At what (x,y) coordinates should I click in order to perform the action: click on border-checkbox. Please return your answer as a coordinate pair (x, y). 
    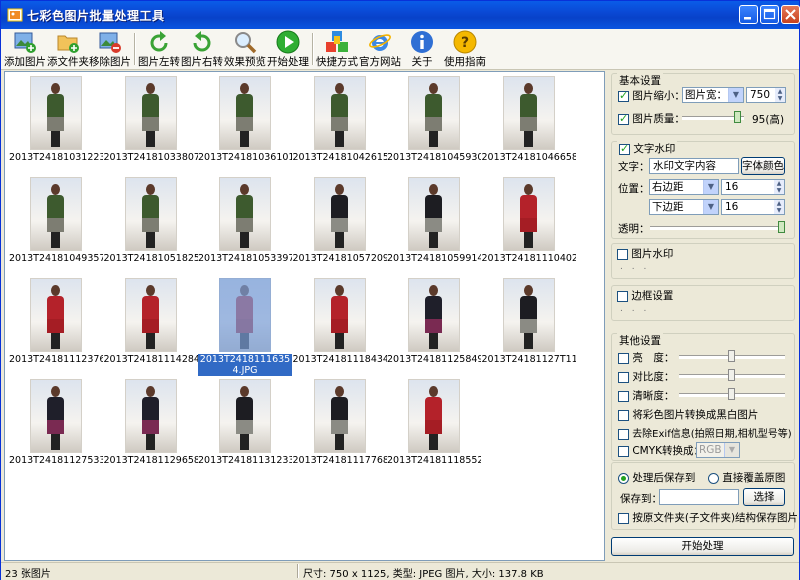
    Looking at the image, I should click on (622, 296).